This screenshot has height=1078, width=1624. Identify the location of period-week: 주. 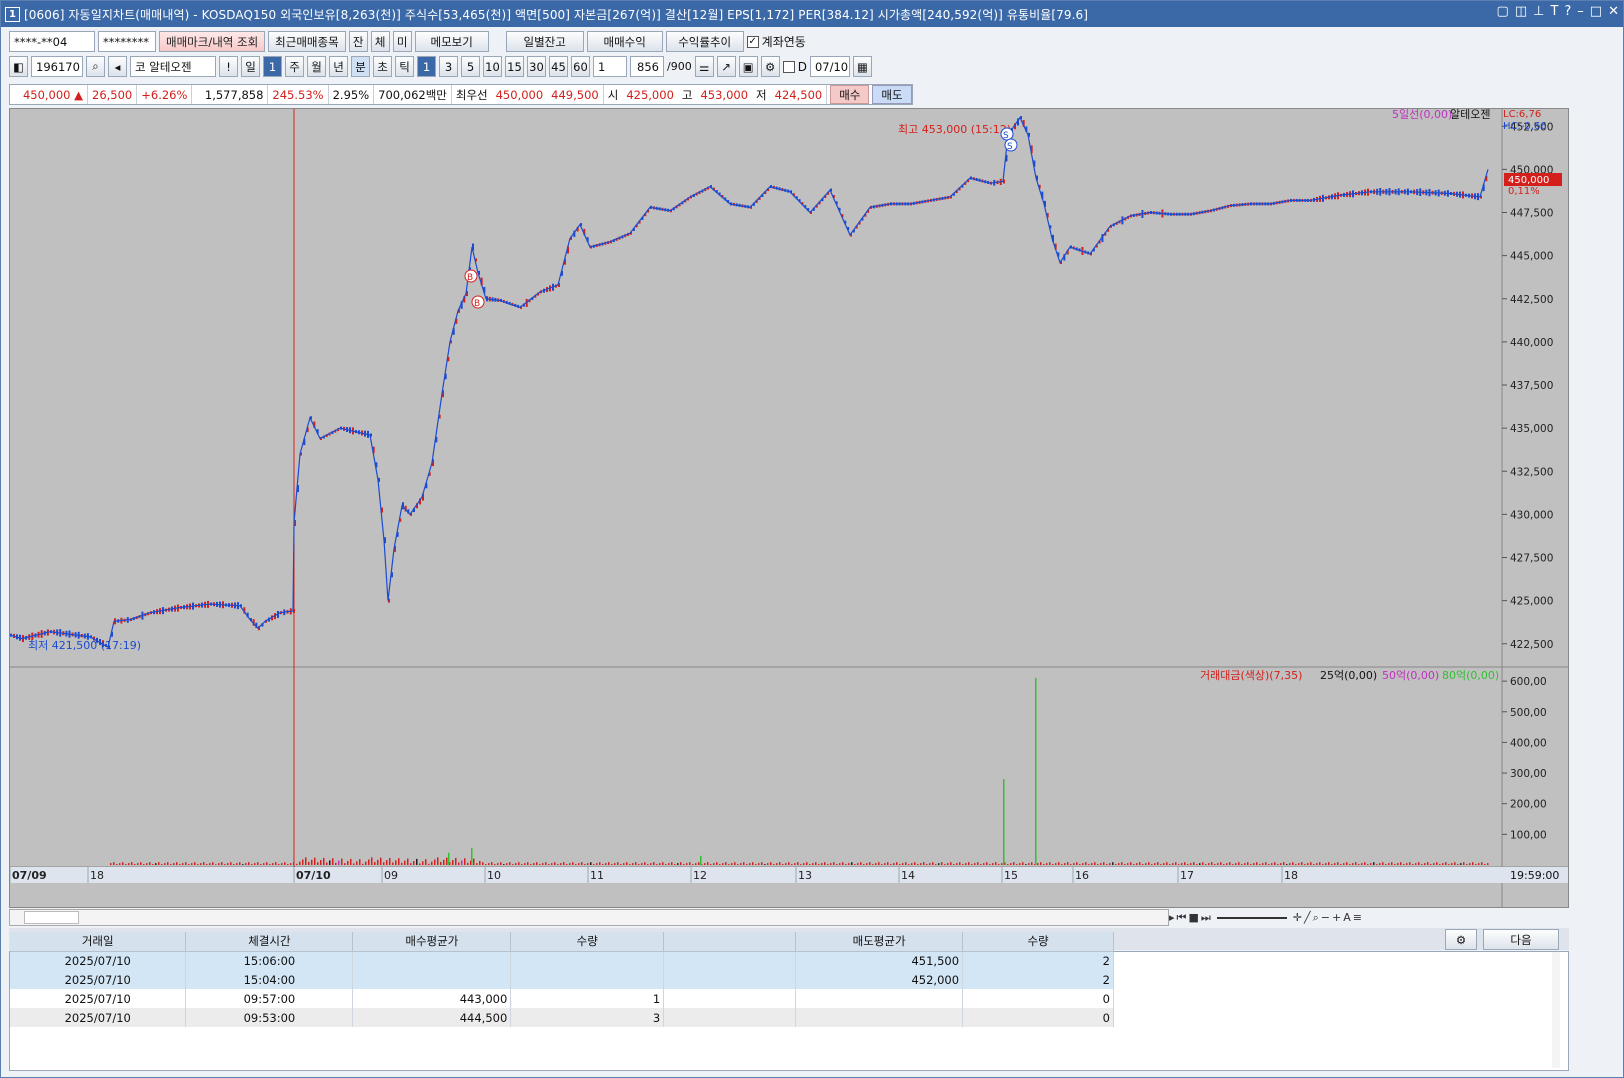
(294, 66).